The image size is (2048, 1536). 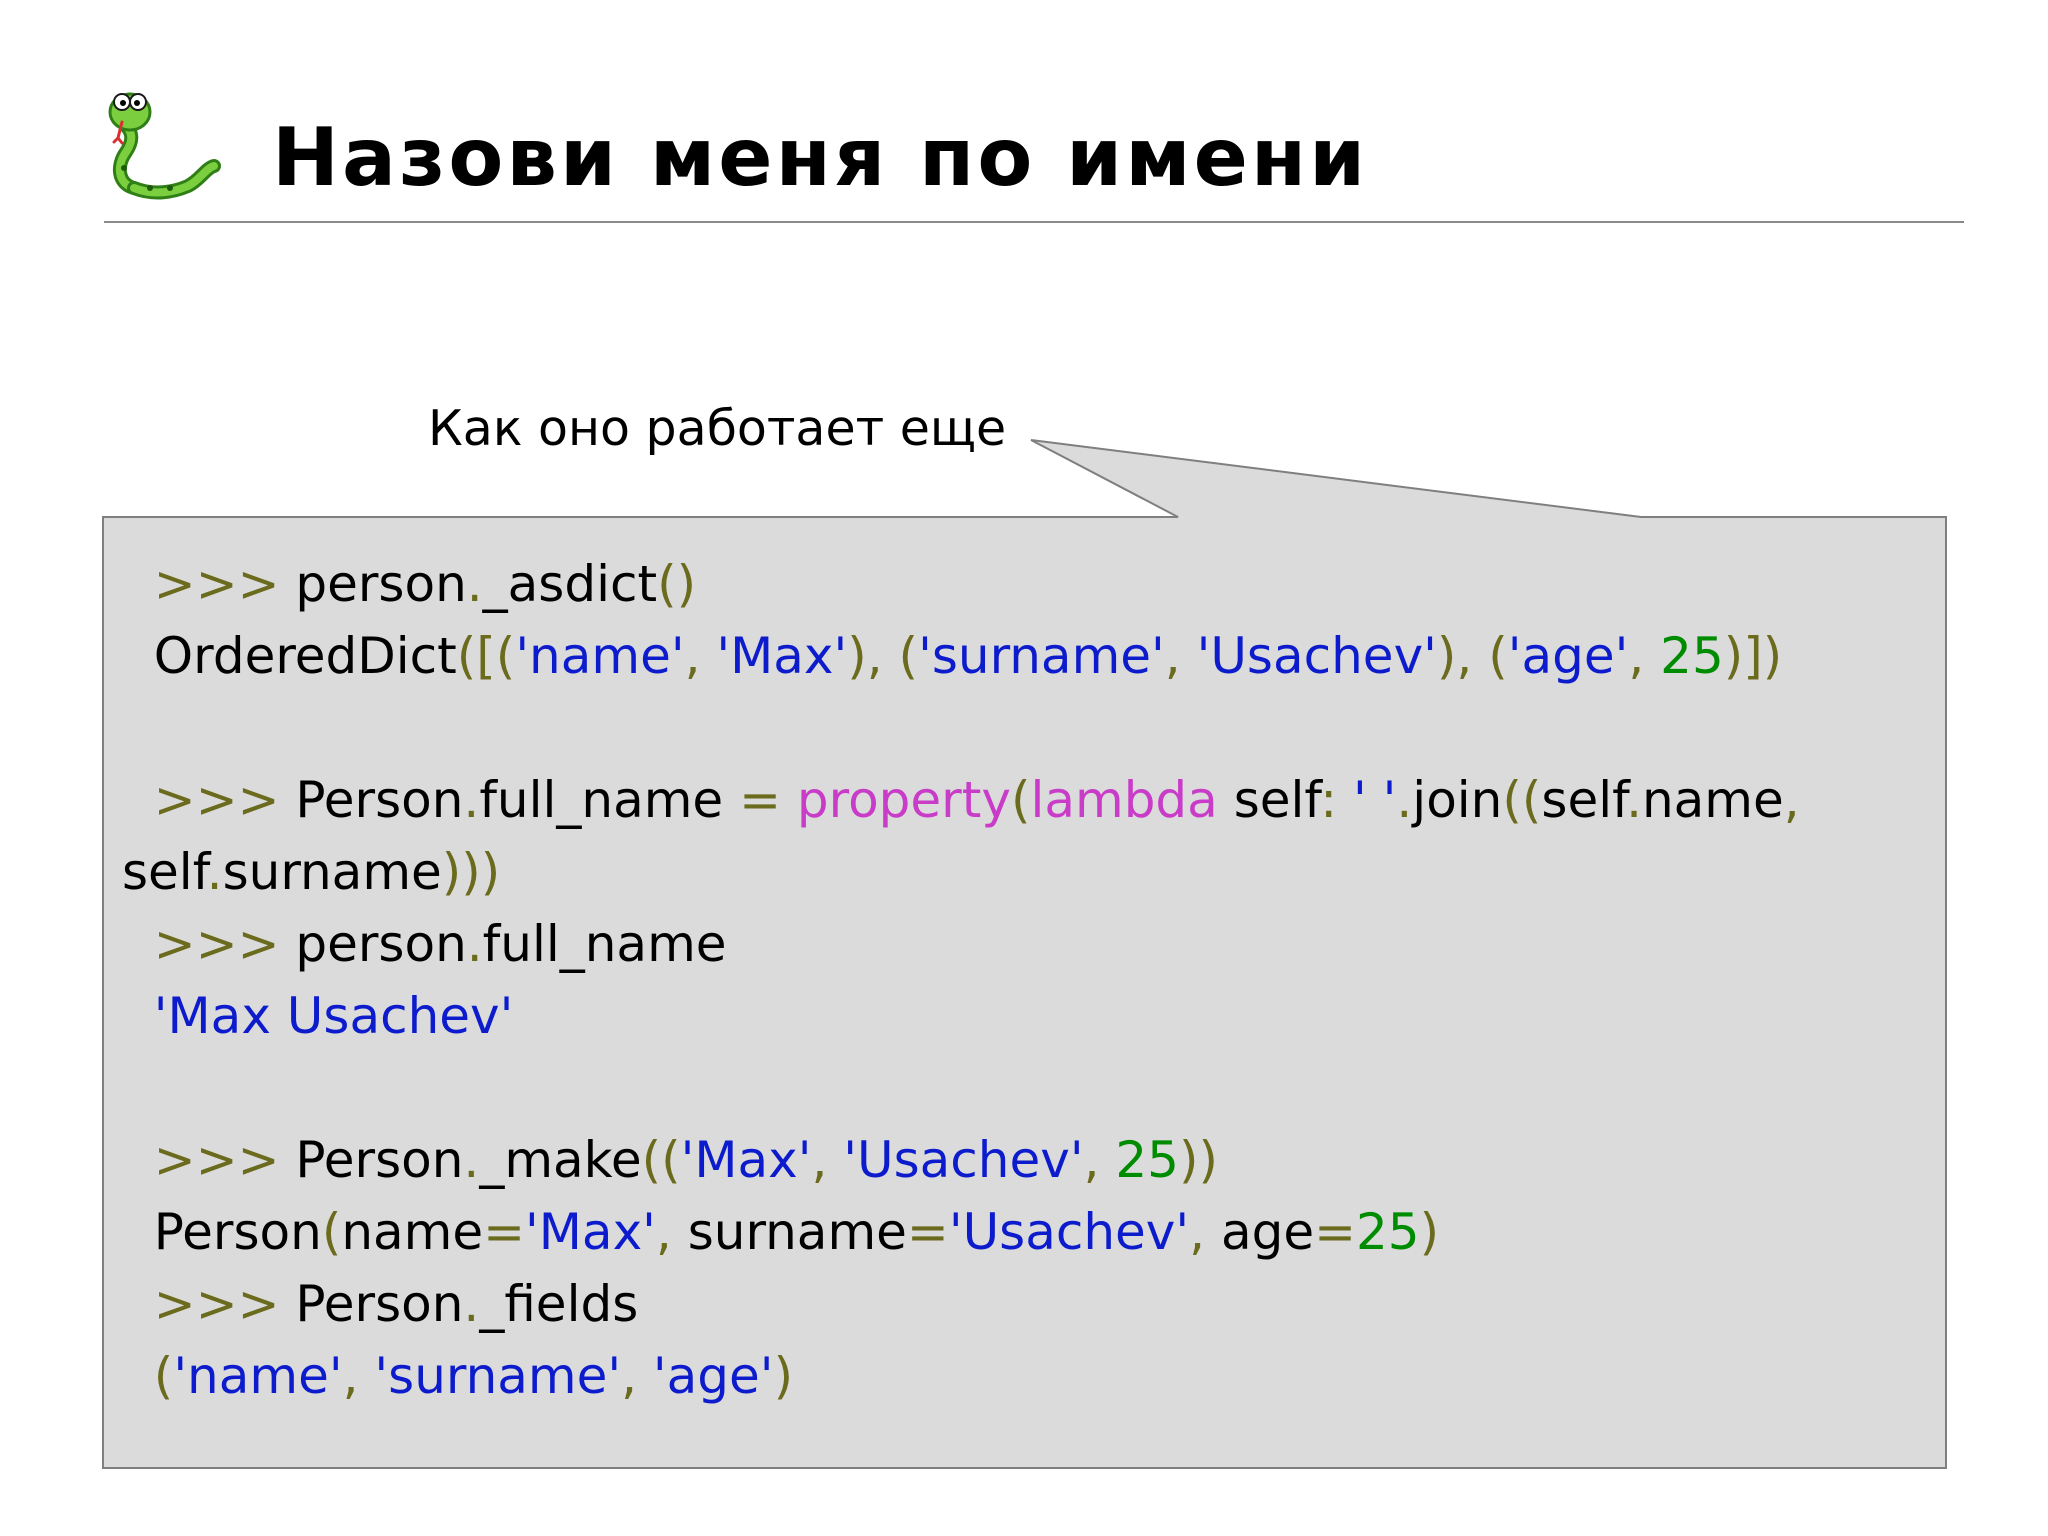 I want to click on code-token: )]), so click(x=1753, y=656).